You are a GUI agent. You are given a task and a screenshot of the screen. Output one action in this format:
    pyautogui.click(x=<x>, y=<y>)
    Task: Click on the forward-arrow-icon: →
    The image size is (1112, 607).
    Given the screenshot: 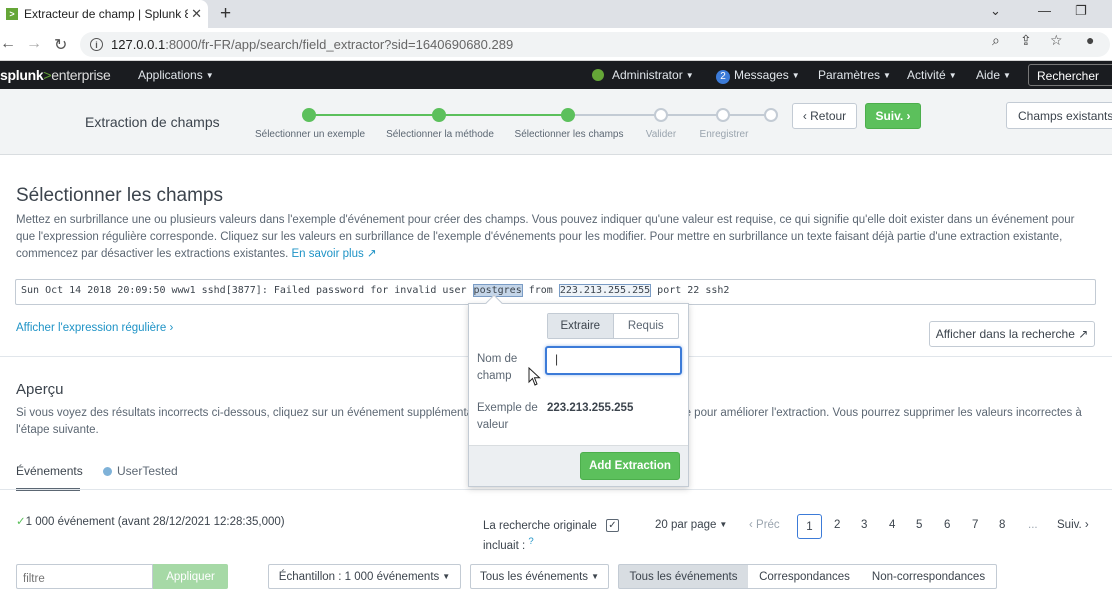 What is the action you would take?
    pyautogui.click(x=34, y=44)
    